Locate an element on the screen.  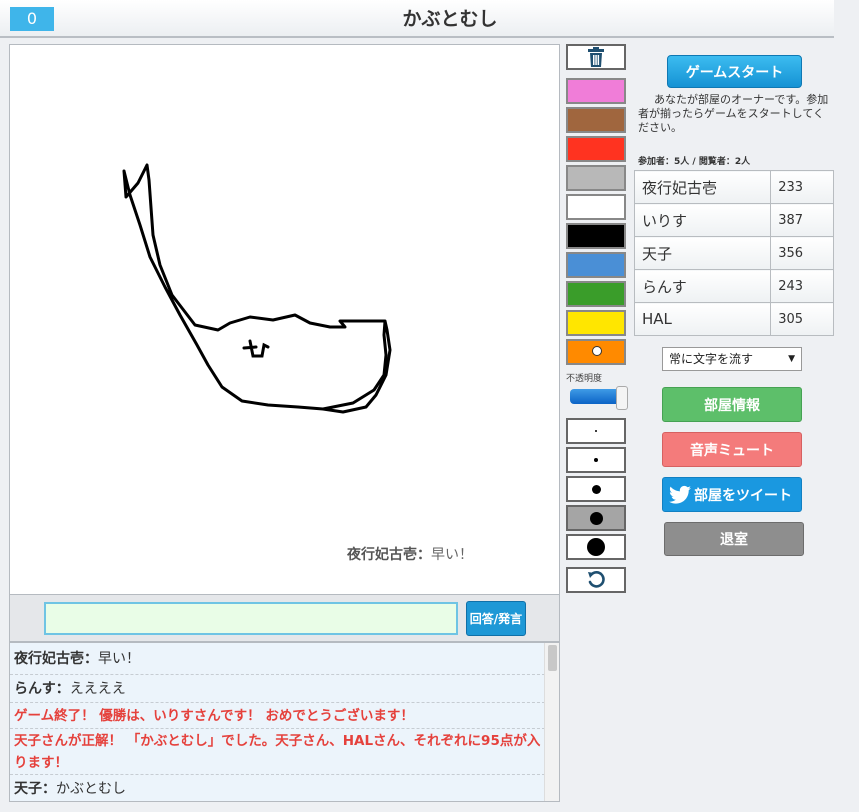
text-flow-select: 常に文字を流す ▼ is located at coordinates (732, 359).